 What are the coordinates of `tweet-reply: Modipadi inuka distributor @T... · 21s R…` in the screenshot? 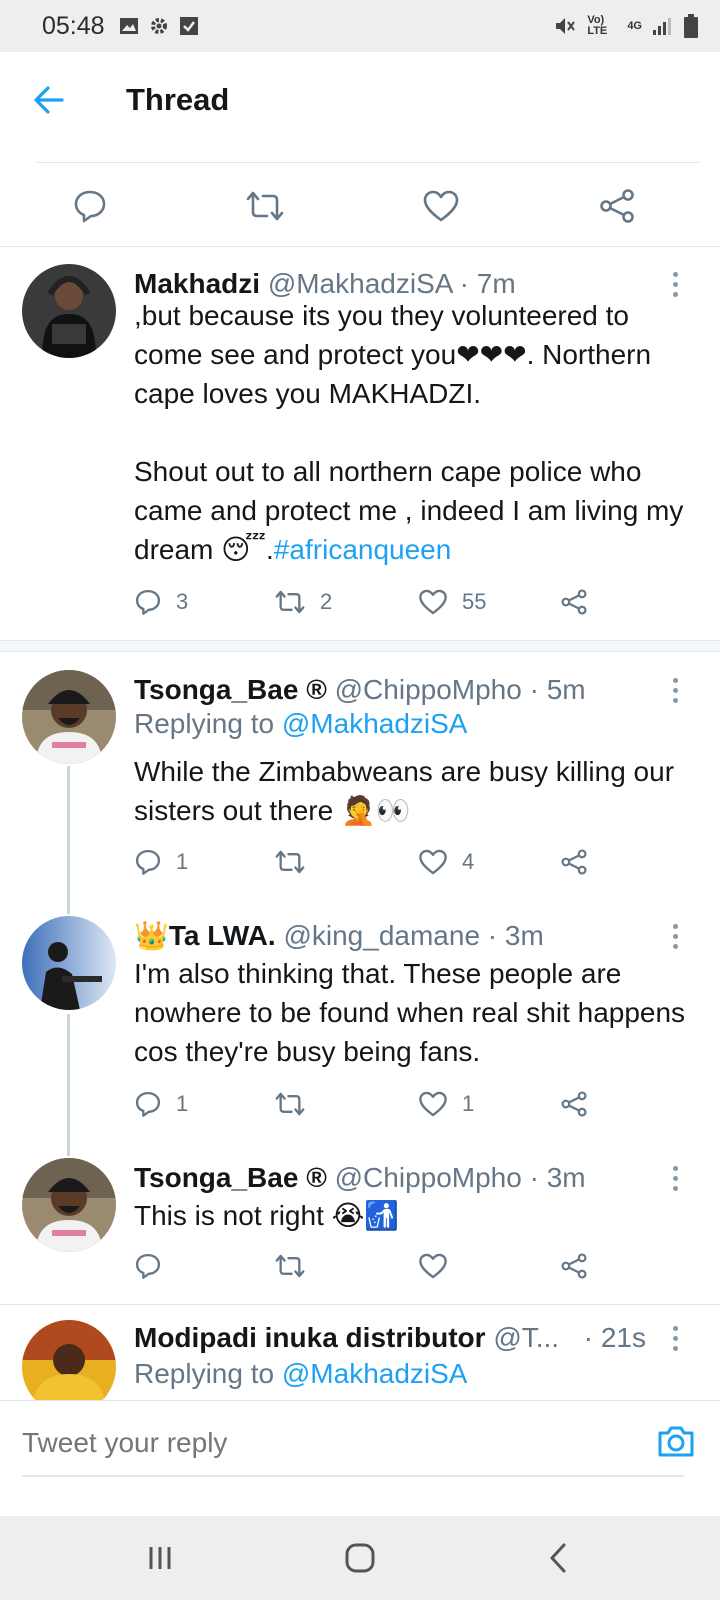 It's located at (360, 1358).